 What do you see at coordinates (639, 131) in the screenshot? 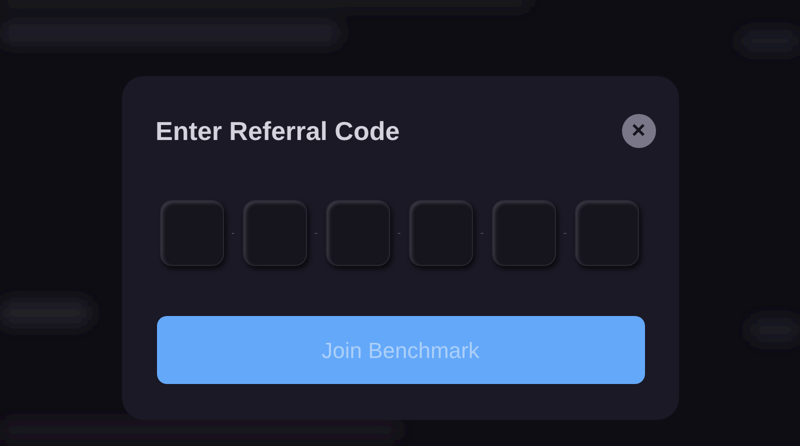
I see `close-button: ×` at bounding box center [639, 131].